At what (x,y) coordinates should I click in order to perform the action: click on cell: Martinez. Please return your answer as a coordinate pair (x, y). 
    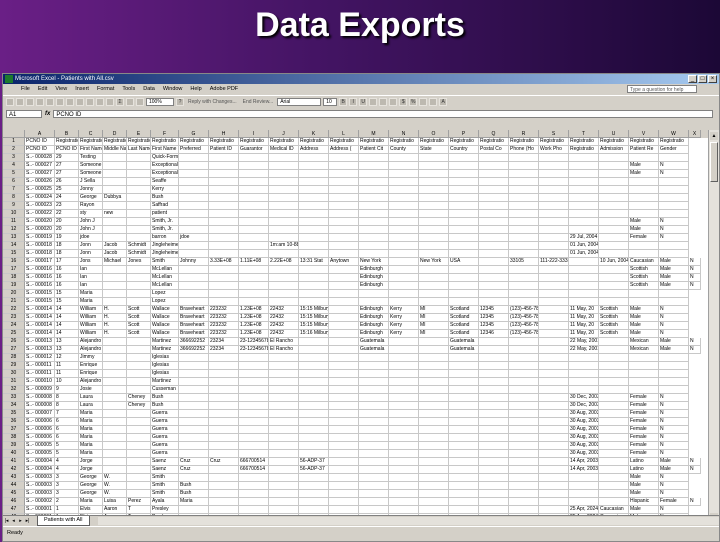
    Looking at the image, I should click on (165, 342).